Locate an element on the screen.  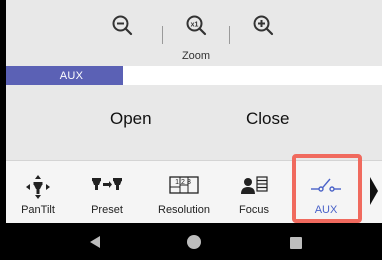
aux-status-bar: AUX is located at coordinates (194, 75).